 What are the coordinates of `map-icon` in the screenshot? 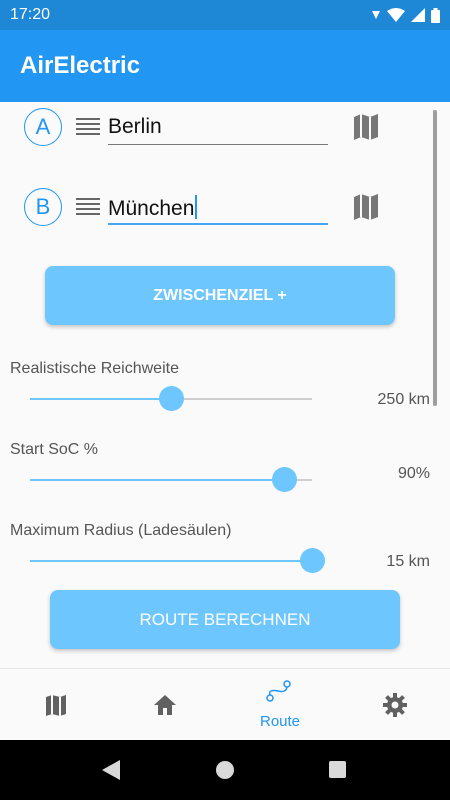 It's located at (56, 705).